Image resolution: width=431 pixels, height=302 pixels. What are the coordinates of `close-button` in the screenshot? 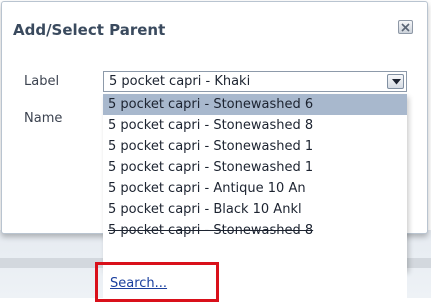 It's located at (405, 27).